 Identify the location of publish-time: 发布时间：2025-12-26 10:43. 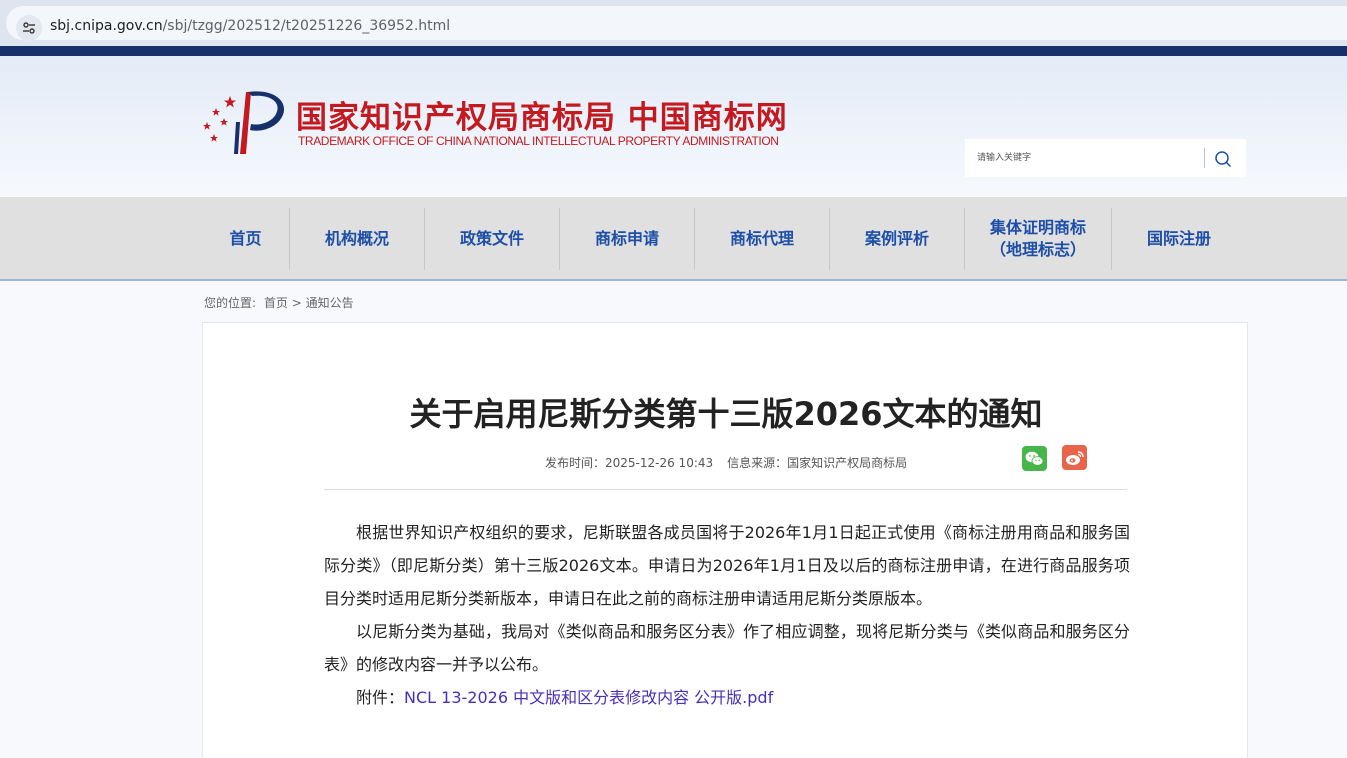
(629, 463).